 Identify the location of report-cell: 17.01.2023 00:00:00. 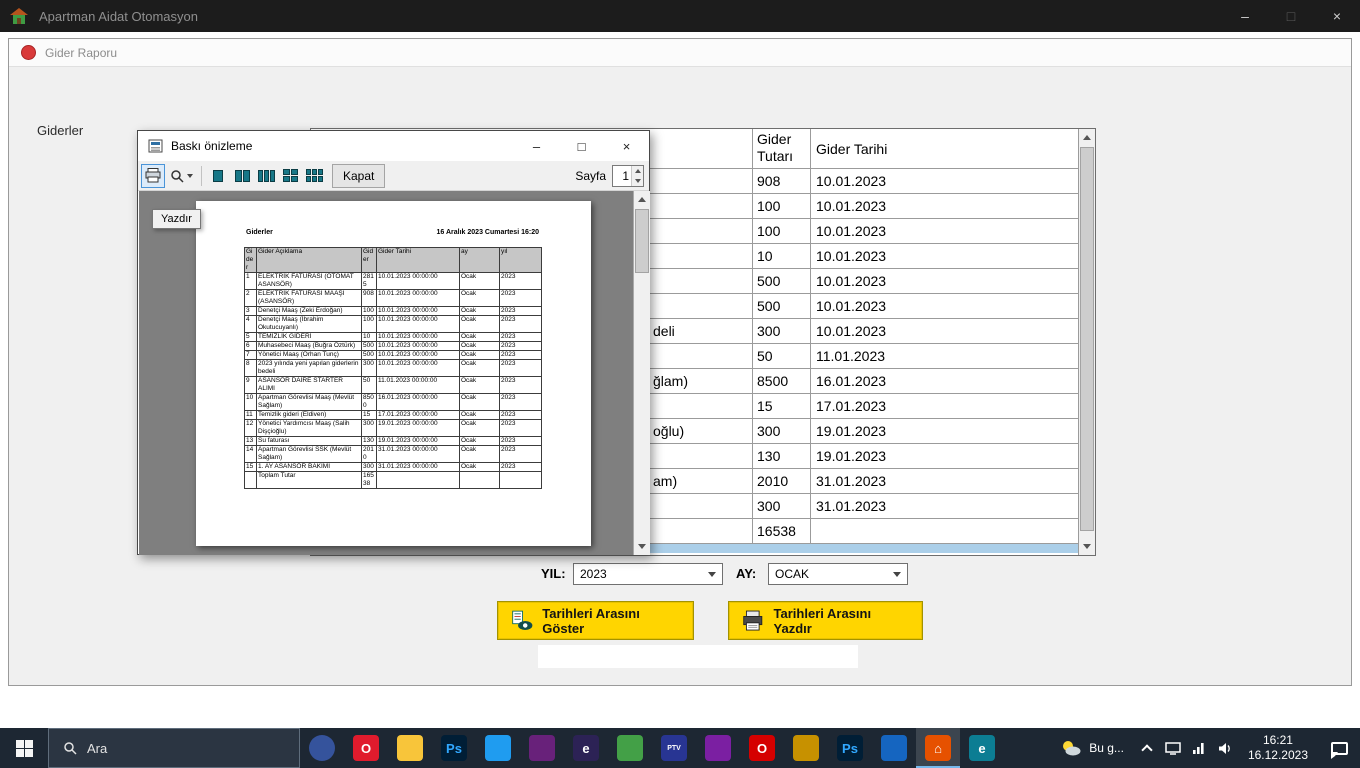
(418, 415).